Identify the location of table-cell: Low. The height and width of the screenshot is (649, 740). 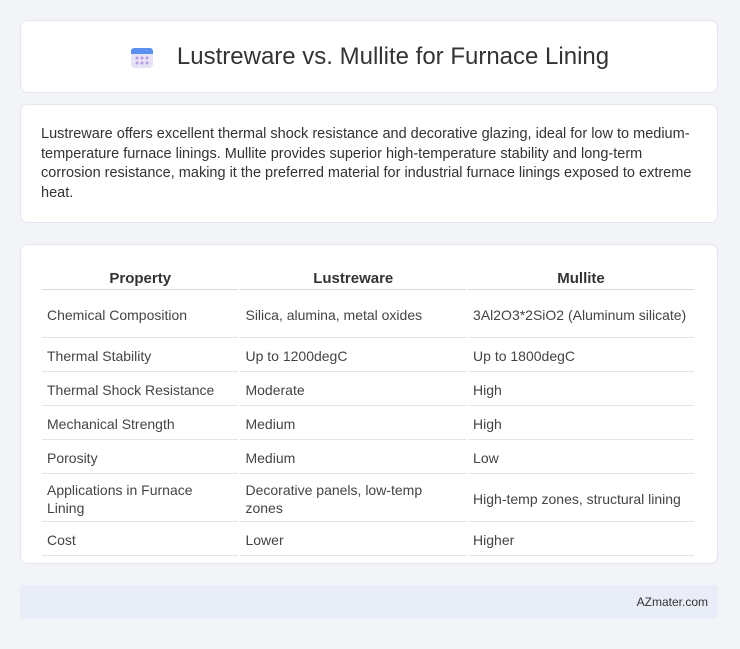
(581, 458).